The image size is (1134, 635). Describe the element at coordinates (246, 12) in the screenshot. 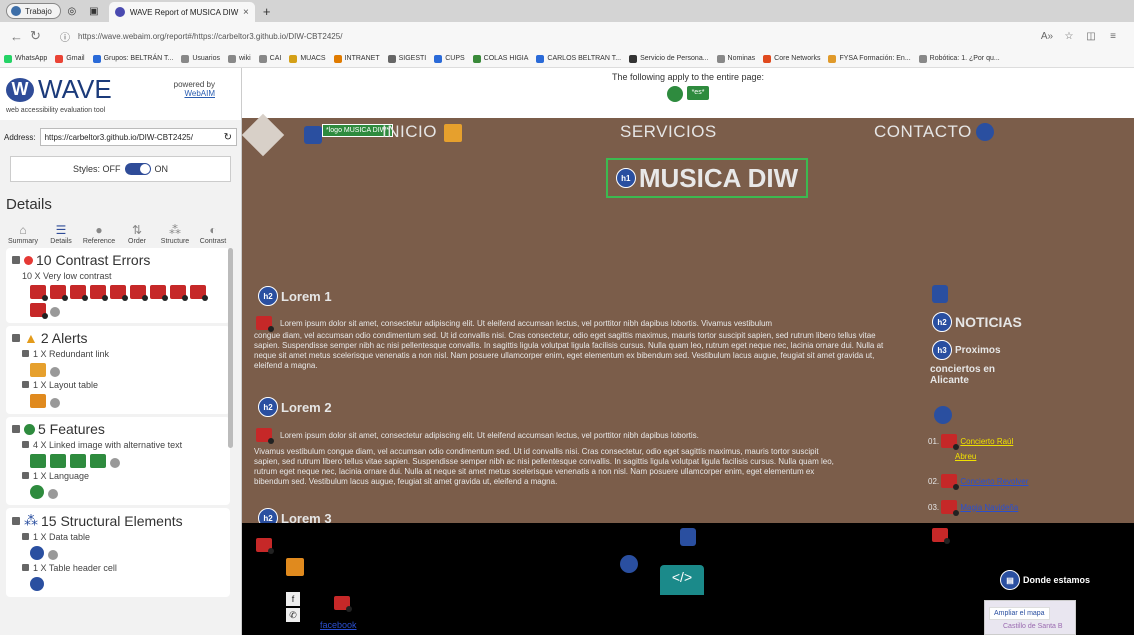

I see `close-tab-icon: ×` at that location.